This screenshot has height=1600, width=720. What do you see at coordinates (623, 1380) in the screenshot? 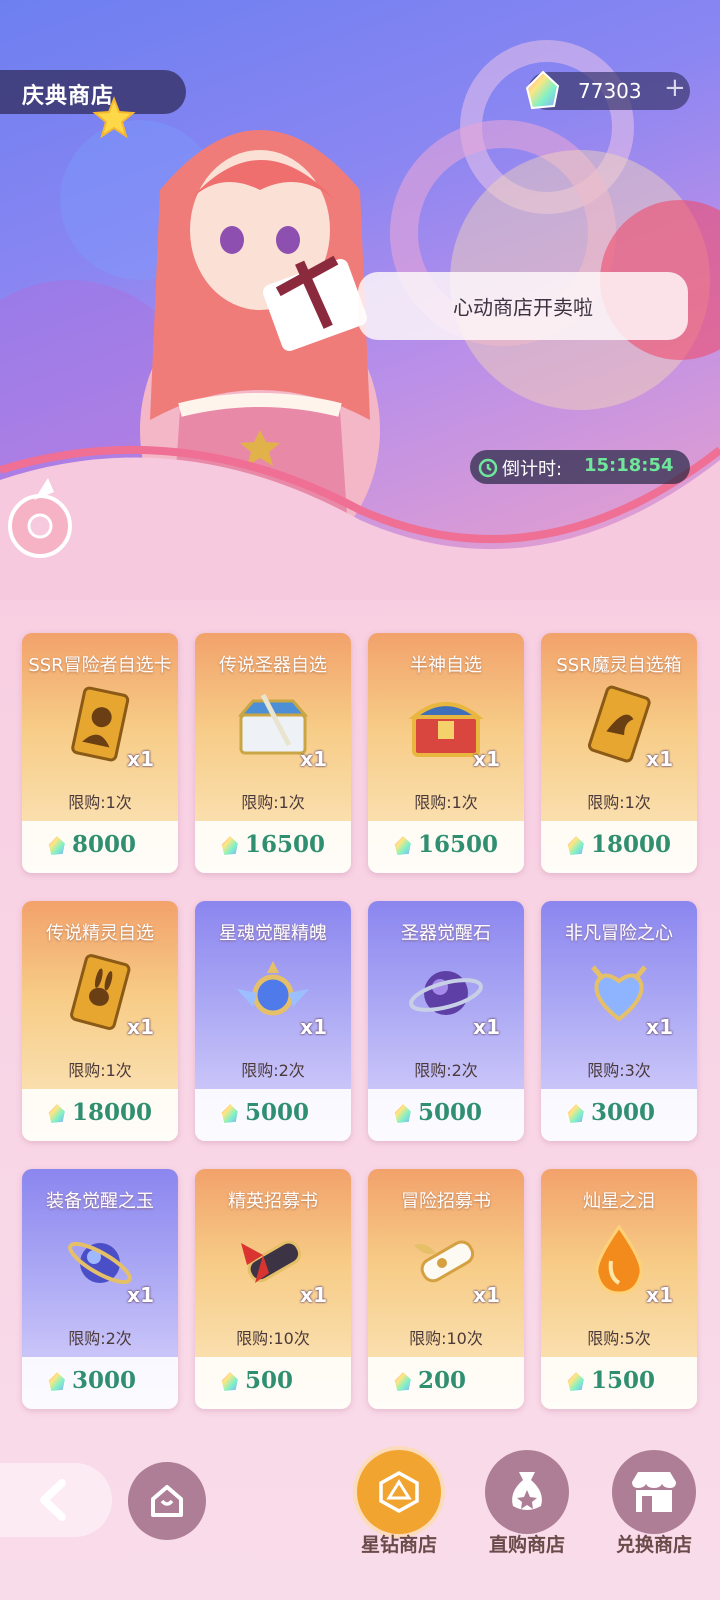
I see `item-price: 1500` at bounding box center [623, 1380].